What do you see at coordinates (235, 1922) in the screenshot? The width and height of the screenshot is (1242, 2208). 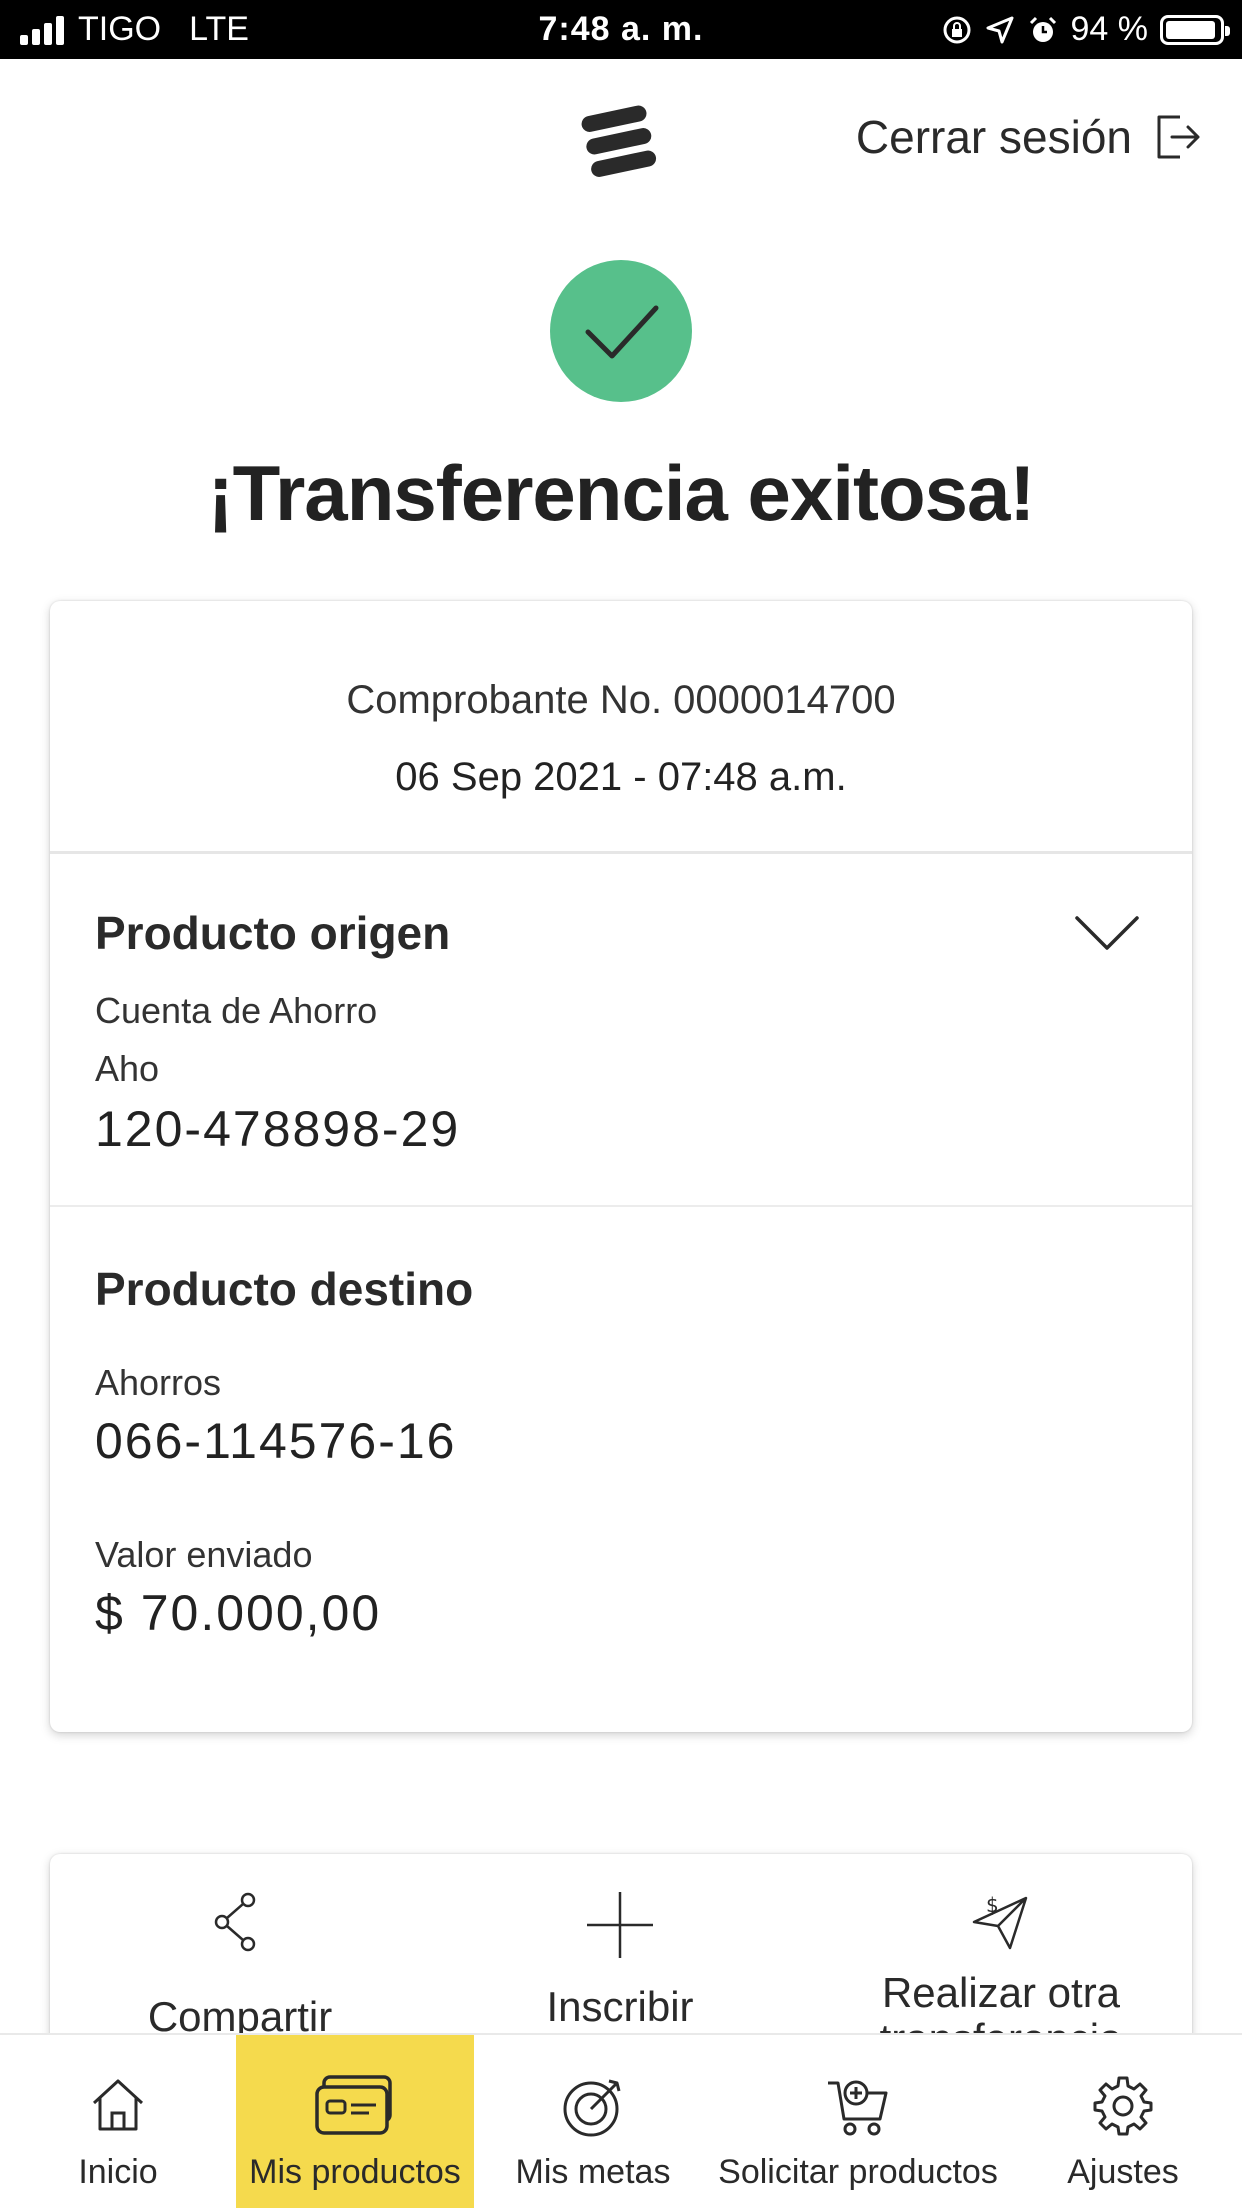 I see `share-icon` at bounding box center [235, 1922].